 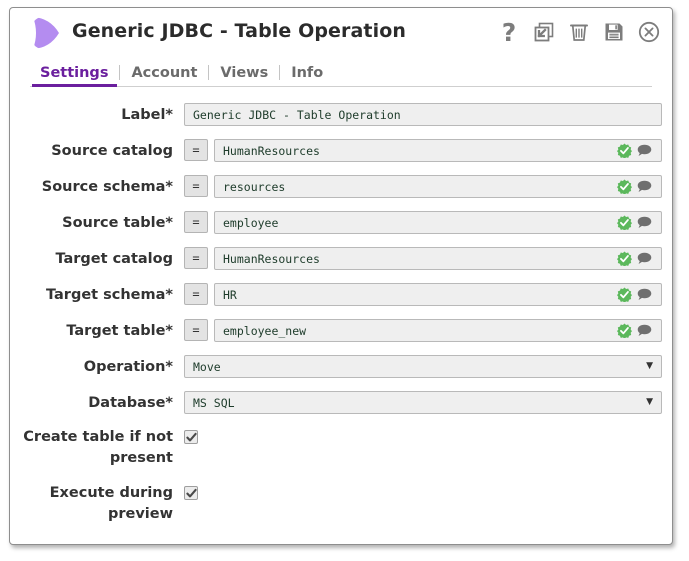 I want to click on target-table-field: employee_new, so click(x=438, y=330).